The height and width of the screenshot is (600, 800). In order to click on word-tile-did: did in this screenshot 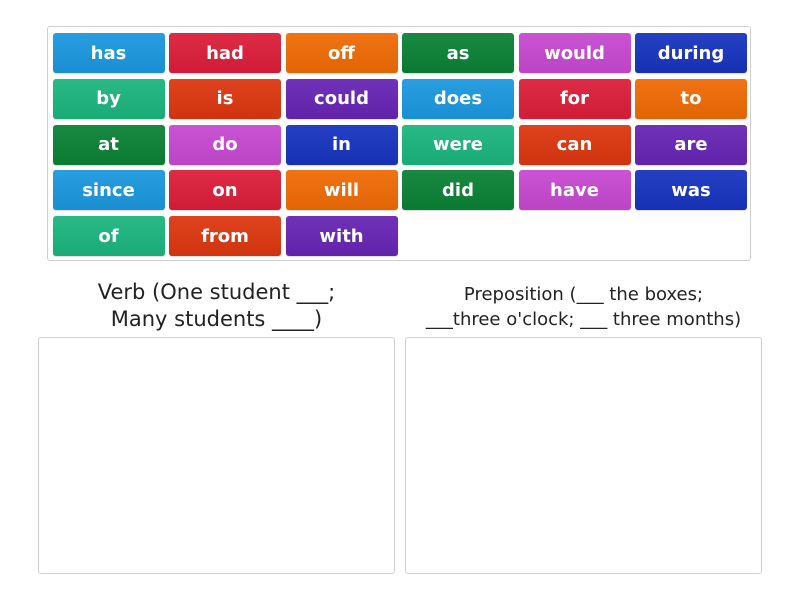, I will do `click(458, 190)`.